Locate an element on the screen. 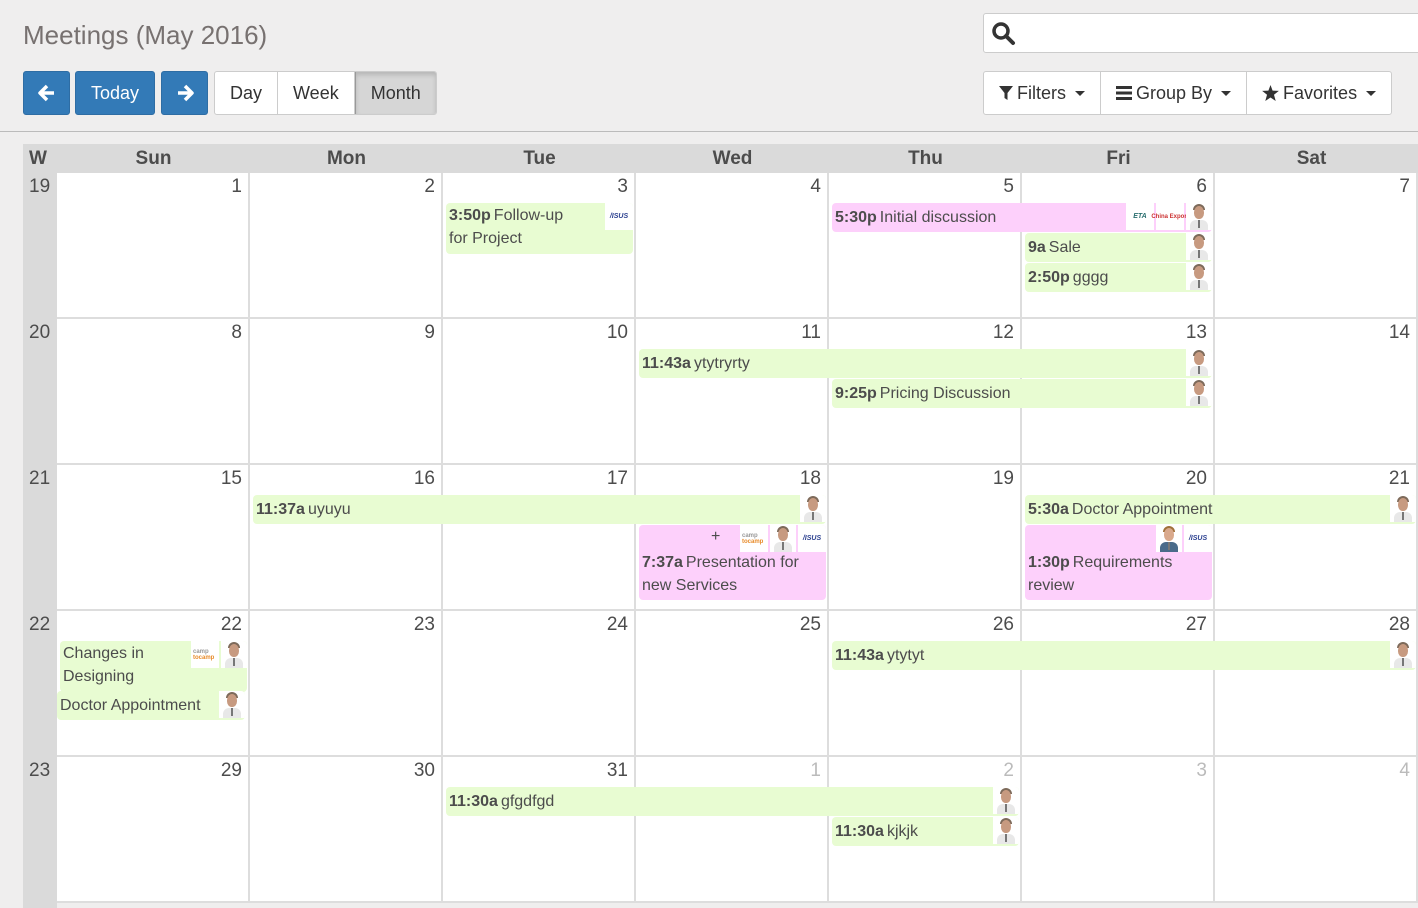 Image resolution: width=1418 pixels, height=908 pixels. group-by-button: Group By is located at coordinates (1174, 93).